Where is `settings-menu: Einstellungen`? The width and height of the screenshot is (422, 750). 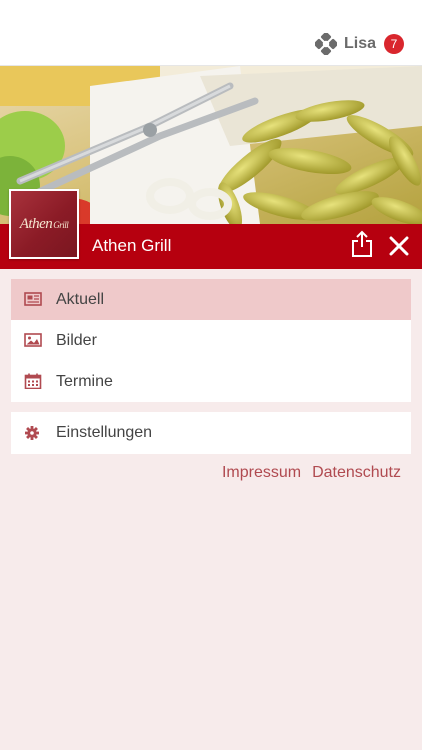
settings-menu: Einstellungen is located at coordinates (211, 433).